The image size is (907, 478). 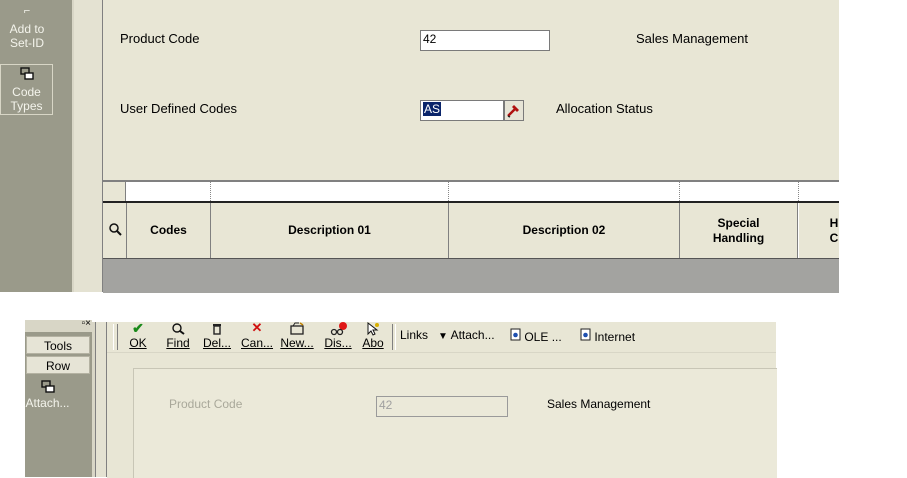 I want to click on internet-page-icon, so click(x=587, y=336).